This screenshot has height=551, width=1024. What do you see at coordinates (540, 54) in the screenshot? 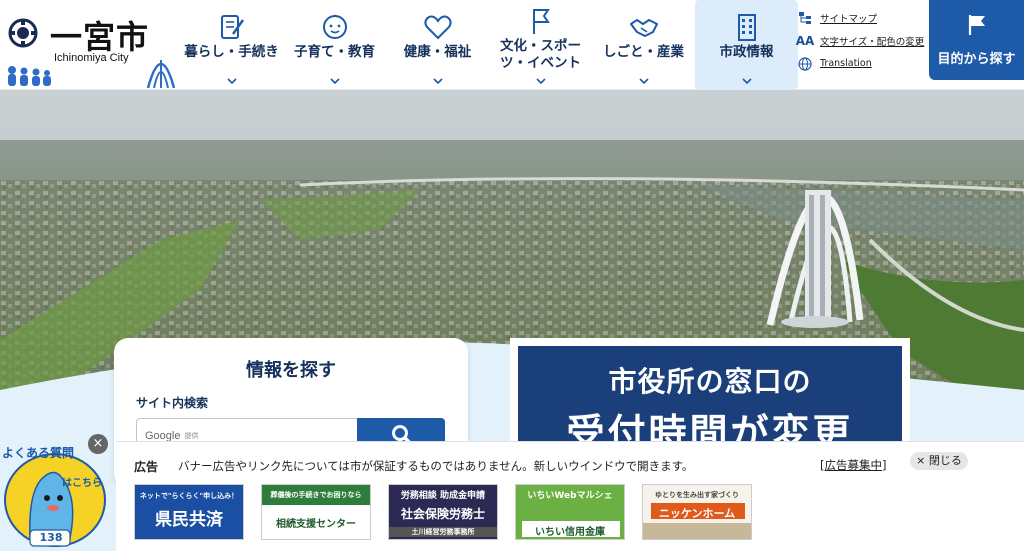
I see `nav-label: 文化・スポーツ・イベント` at bounding box center [540, 54].